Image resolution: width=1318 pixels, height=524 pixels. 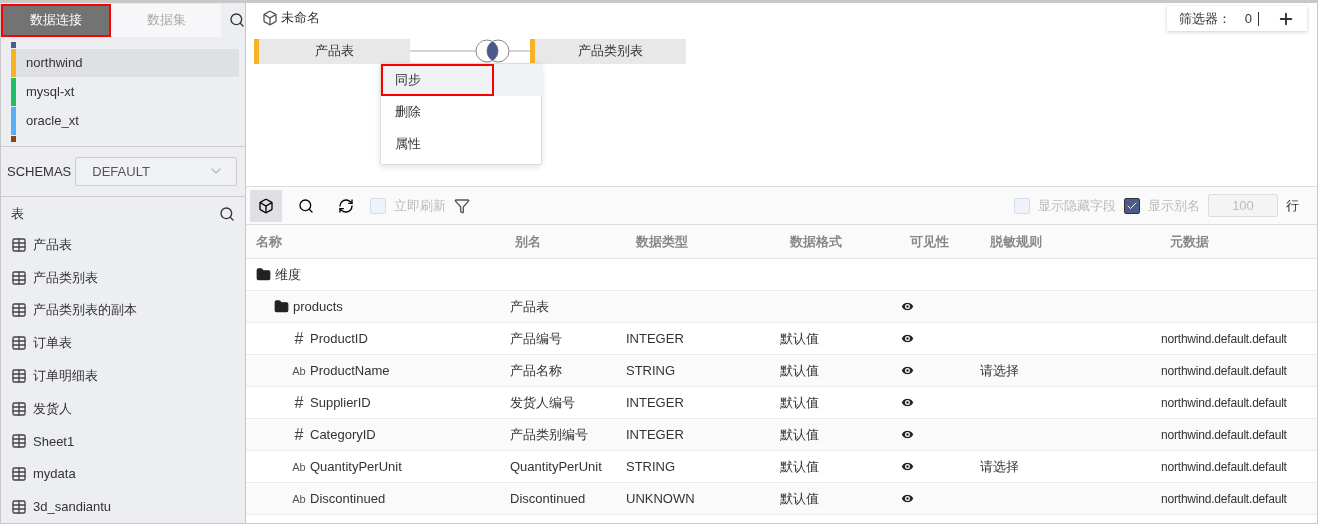 What do you see at coordinates (470, 51) in the screenshot?
I see `join-drawing` at bounding box center [470, 51].